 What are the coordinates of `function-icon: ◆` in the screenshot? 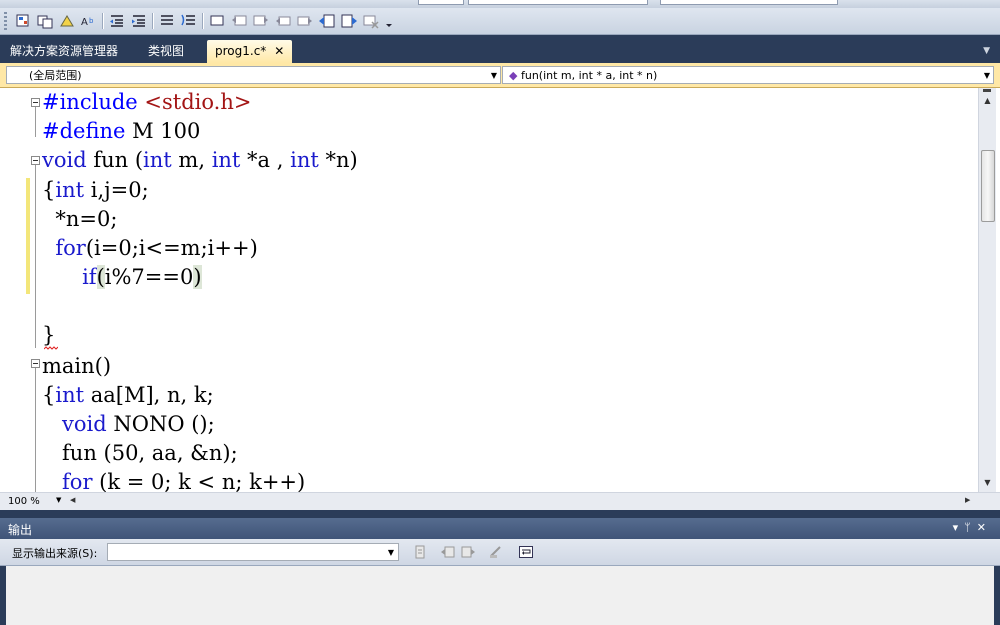 It's located at (513, 75).